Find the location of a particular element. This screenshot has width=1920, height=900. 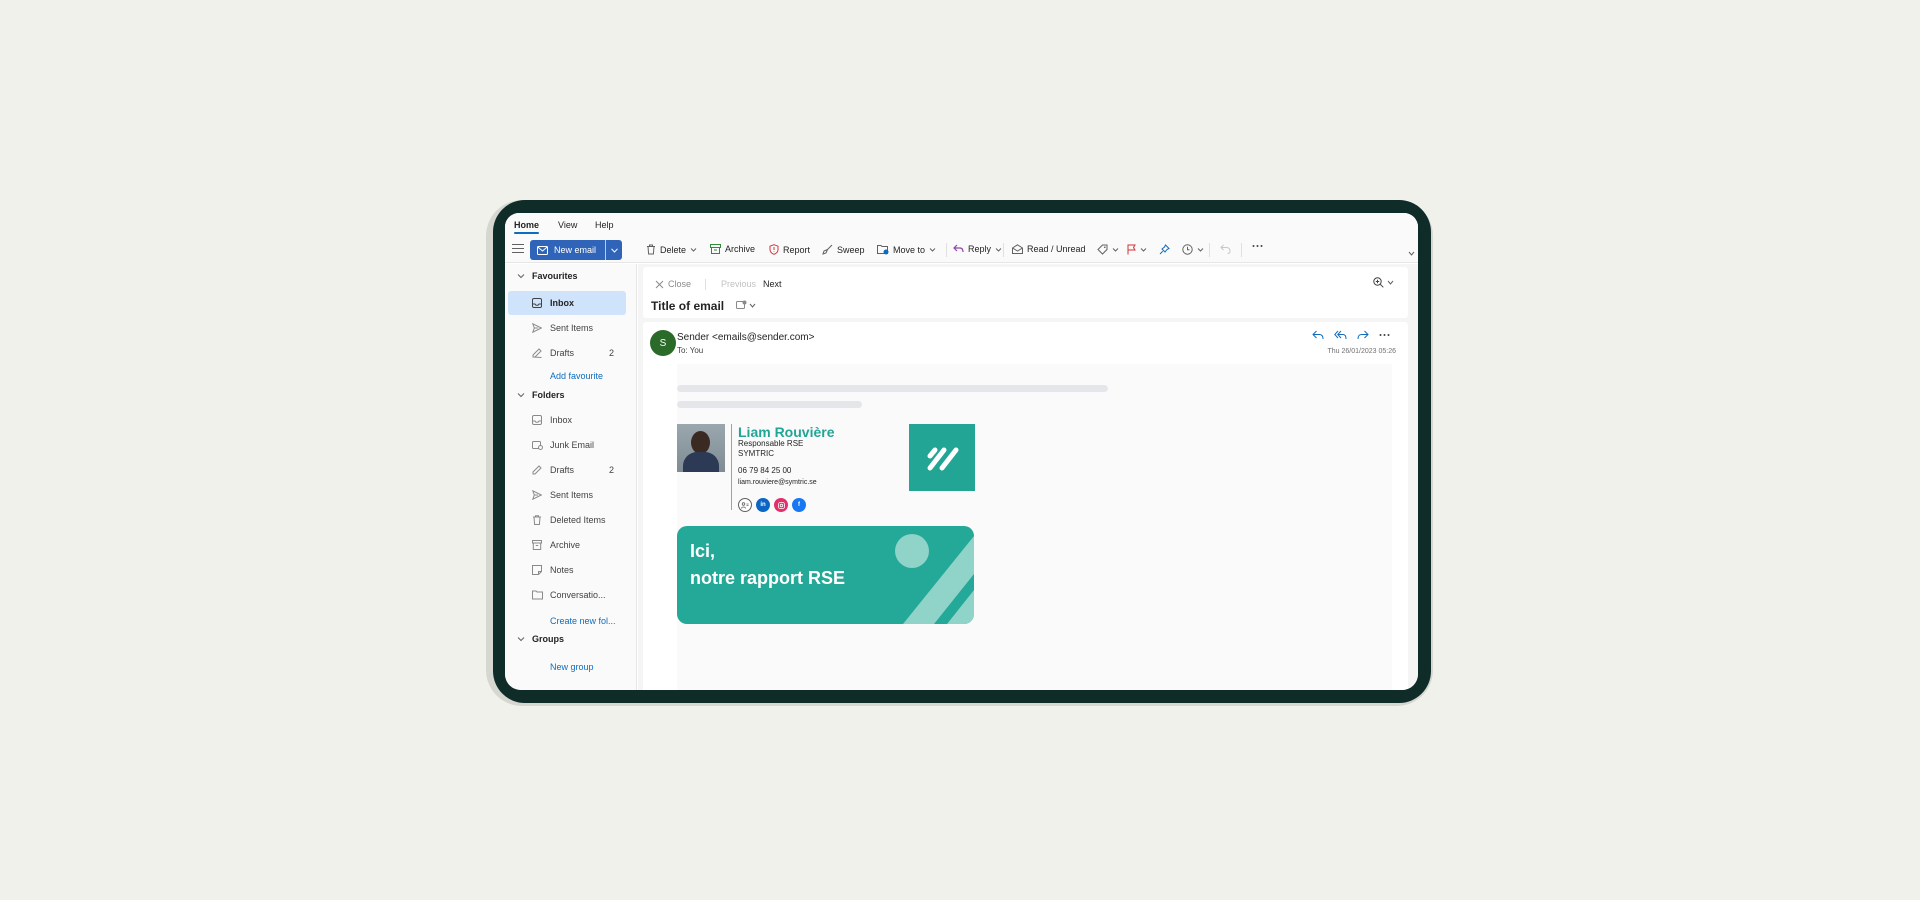

favourite-inbox: Inbox is located at coordinates (567, 303).